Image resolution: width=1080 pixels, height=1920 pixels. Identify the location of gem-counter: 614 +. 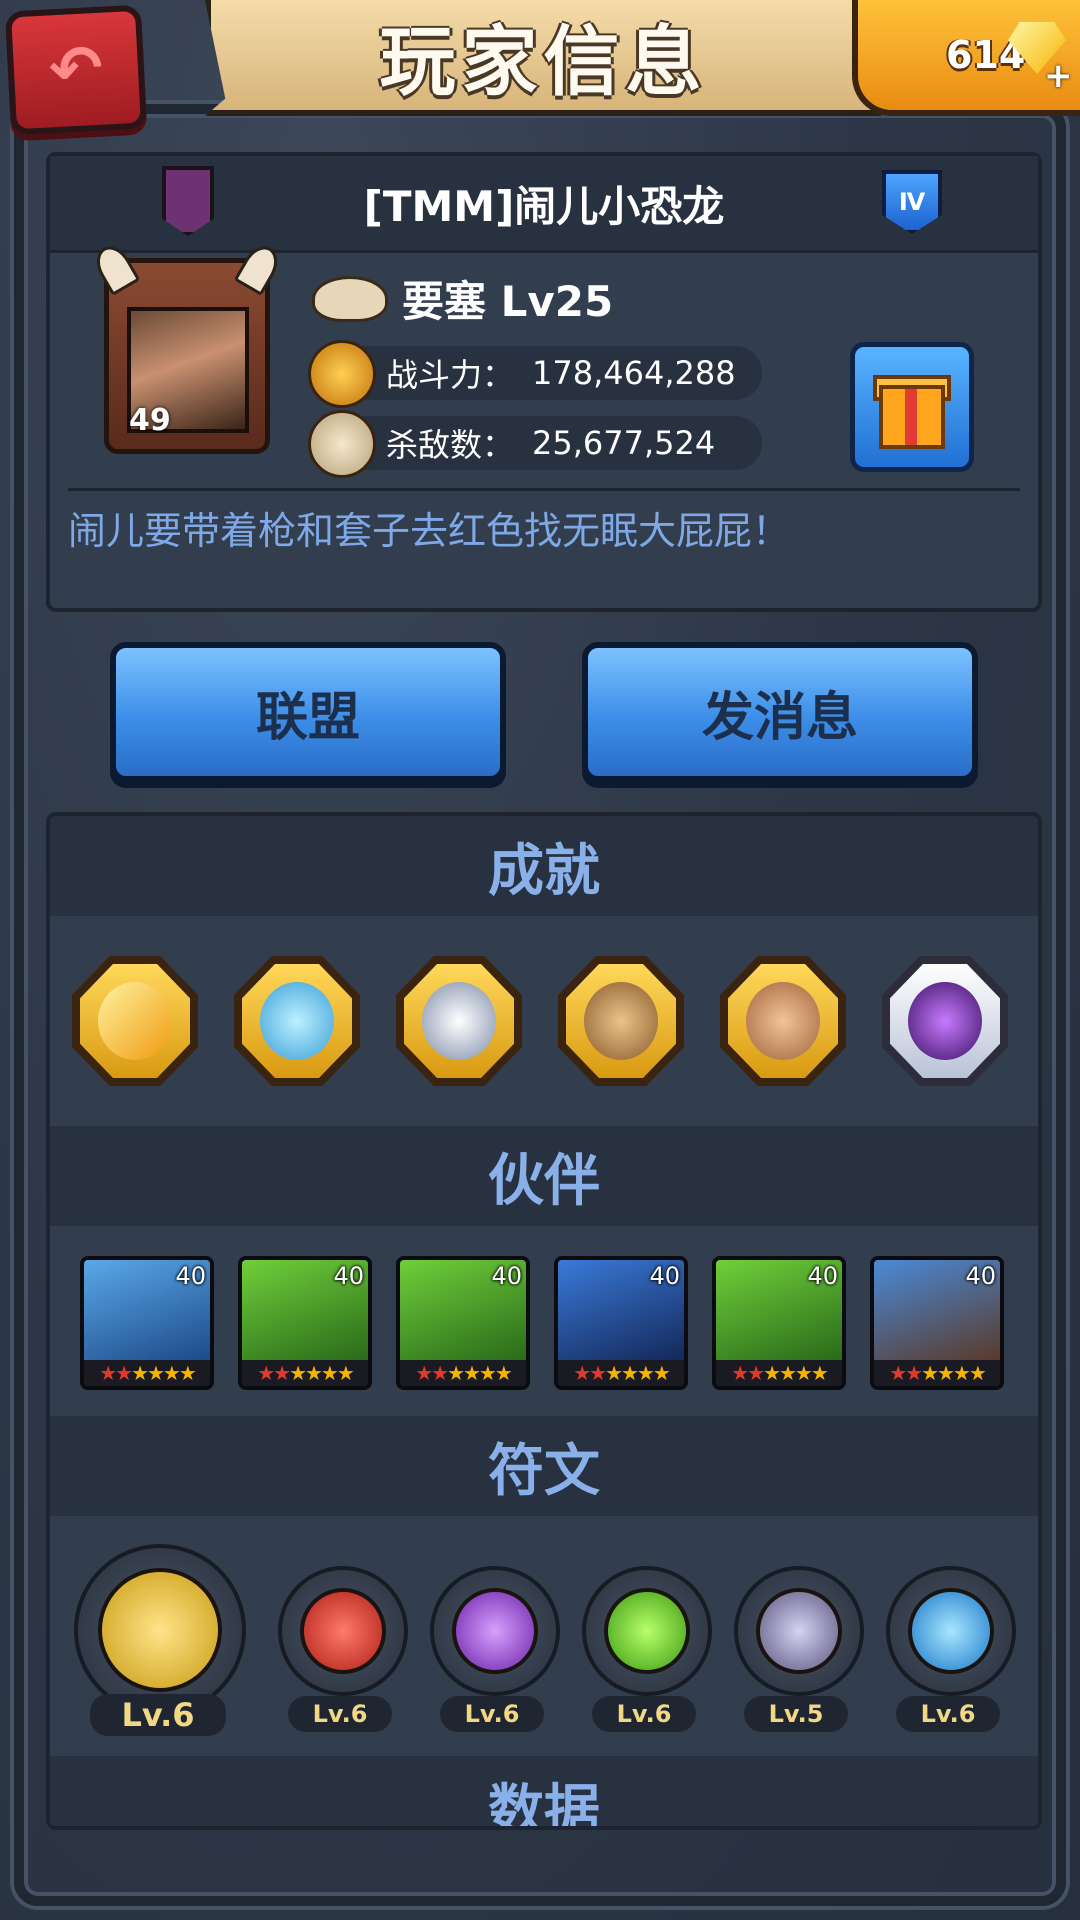
(966, 58).